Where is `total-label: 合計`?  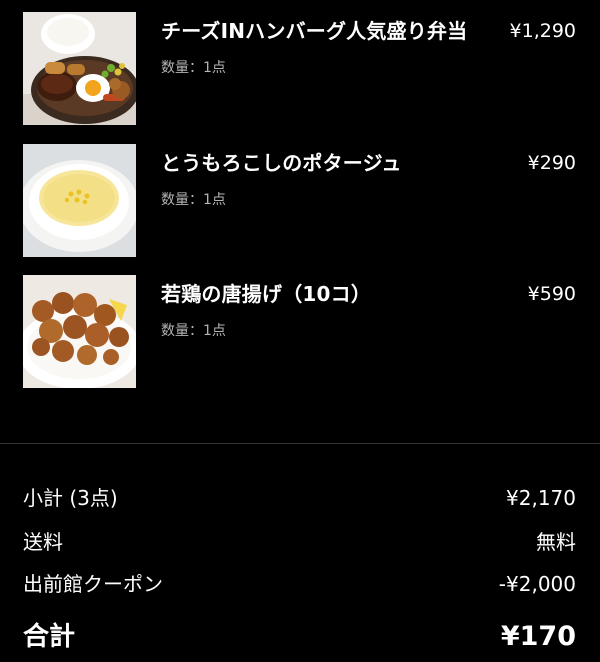
total-label: 合計 is located at coordinates (49, 637).